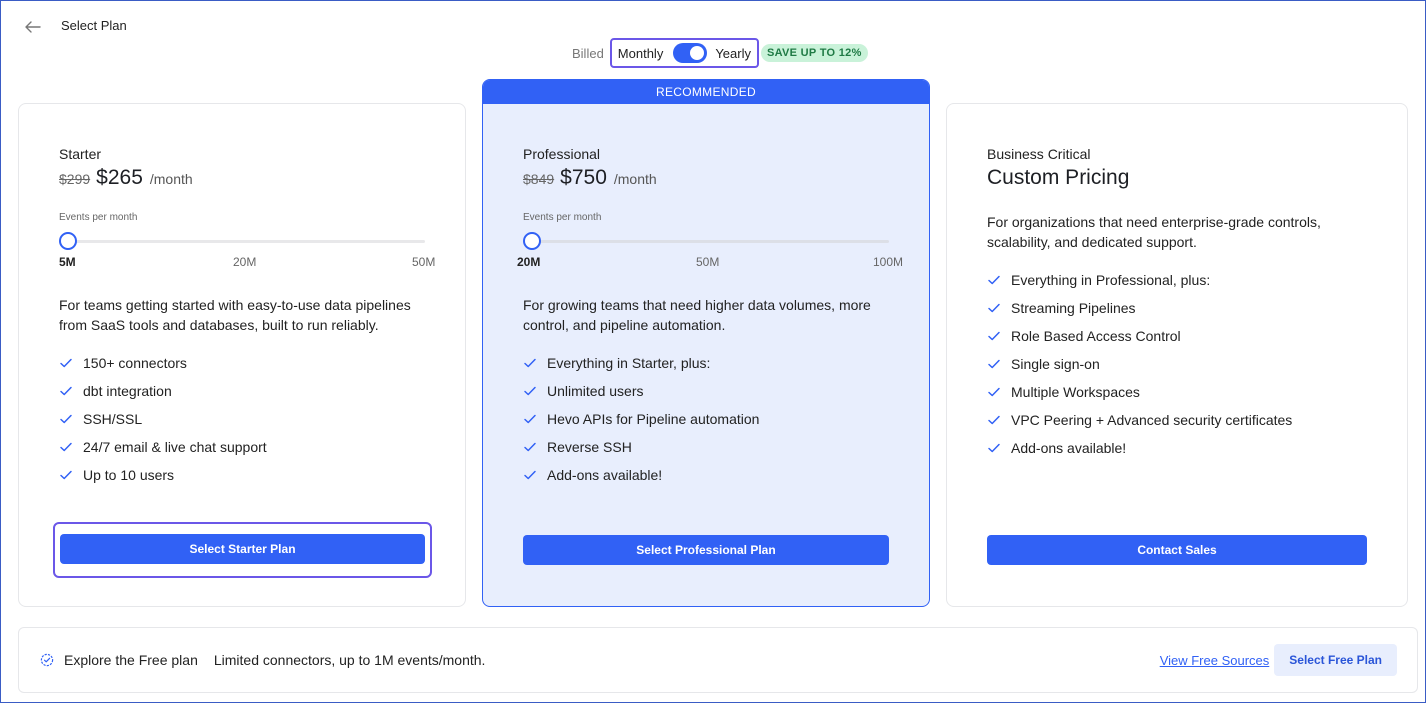  I want to click on starter-button-focus-ring: Select Starter Plan, so click(242, 550).